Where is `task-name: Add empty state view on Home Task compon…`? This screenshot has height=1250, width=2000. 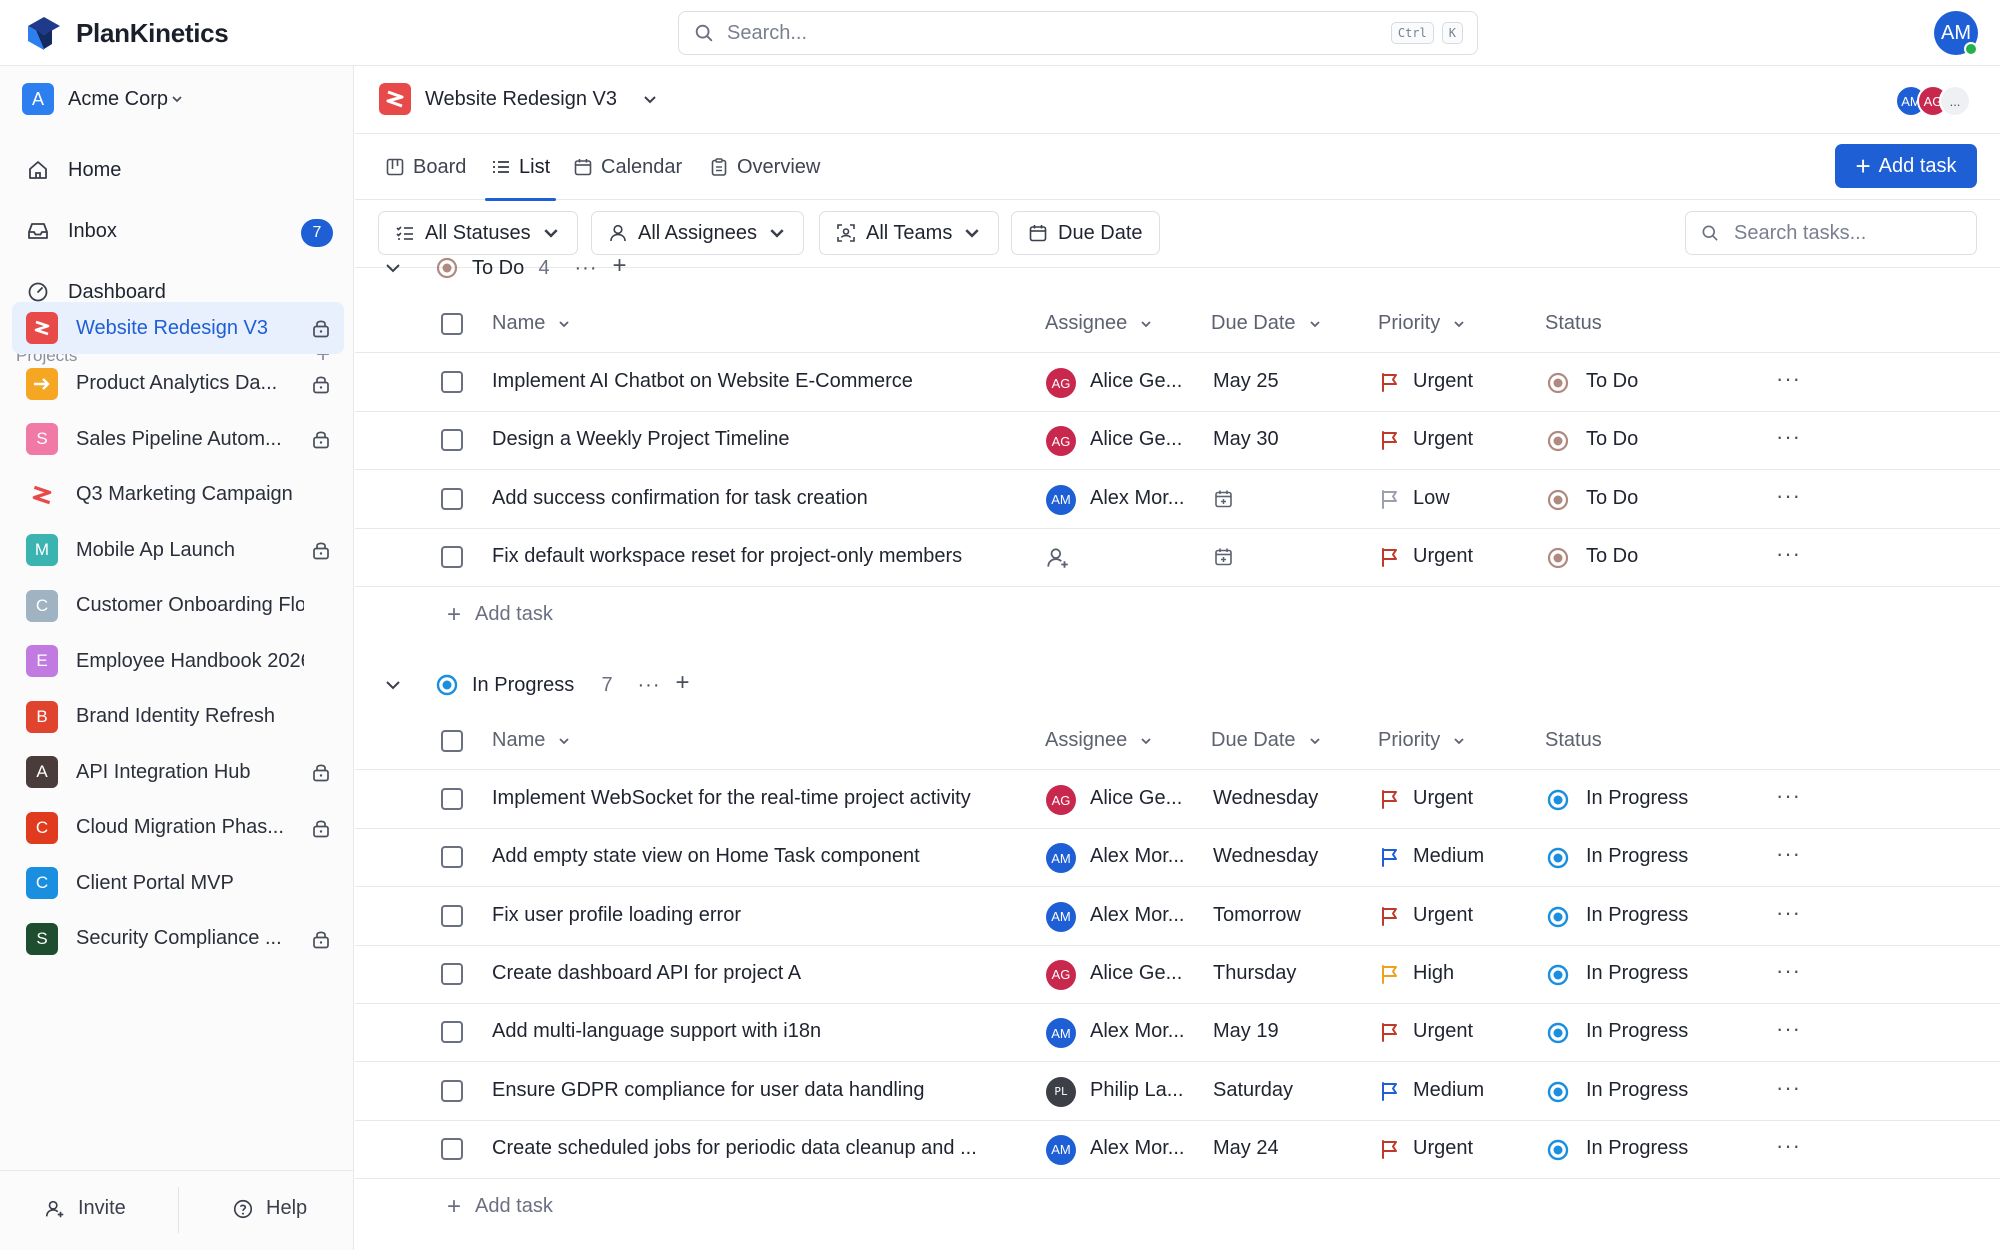
task-name: Add empty state view on Home Task compon… is located at coordinates (752, 856).